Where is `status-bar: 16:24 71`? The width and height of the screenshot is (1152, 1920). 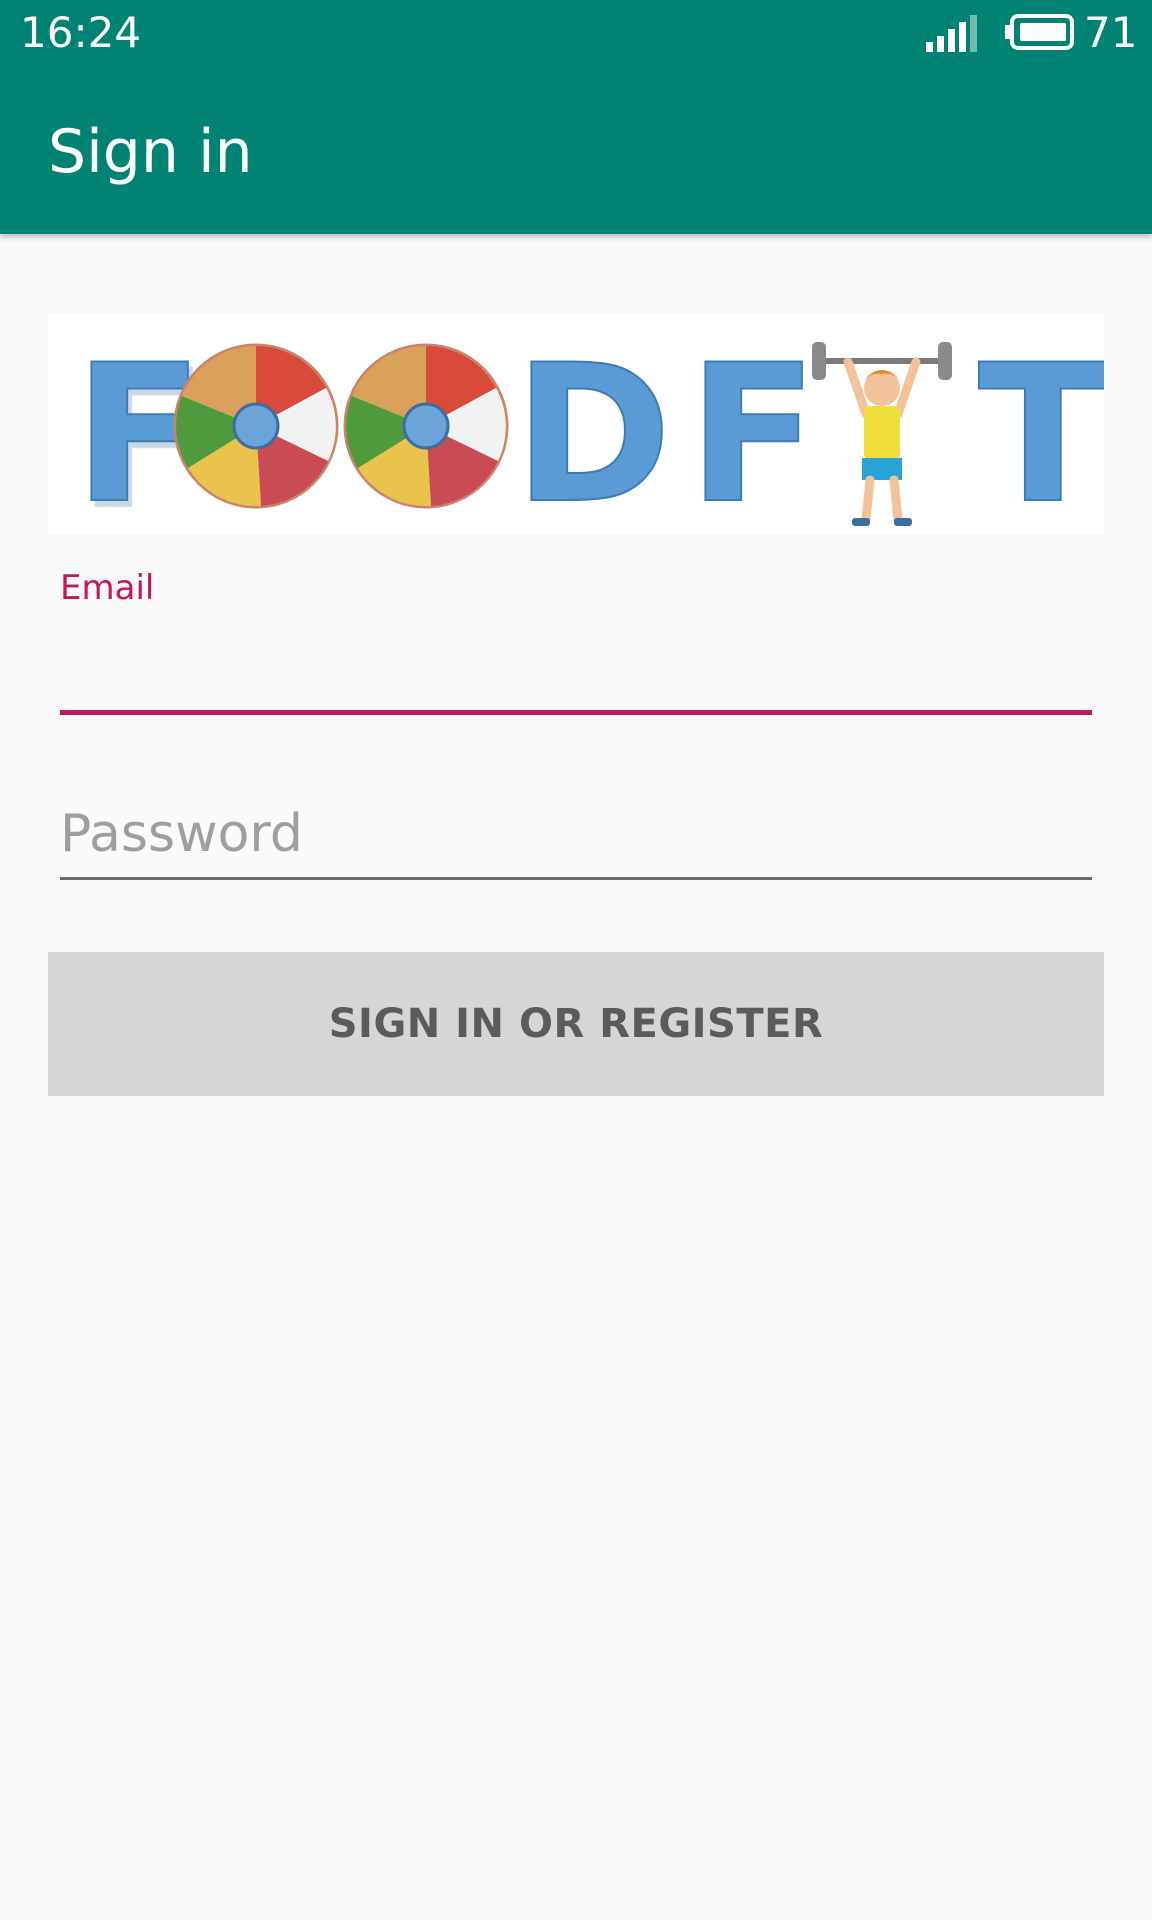
status-bar: 16:24 71 is located at coordinates (576, 33).